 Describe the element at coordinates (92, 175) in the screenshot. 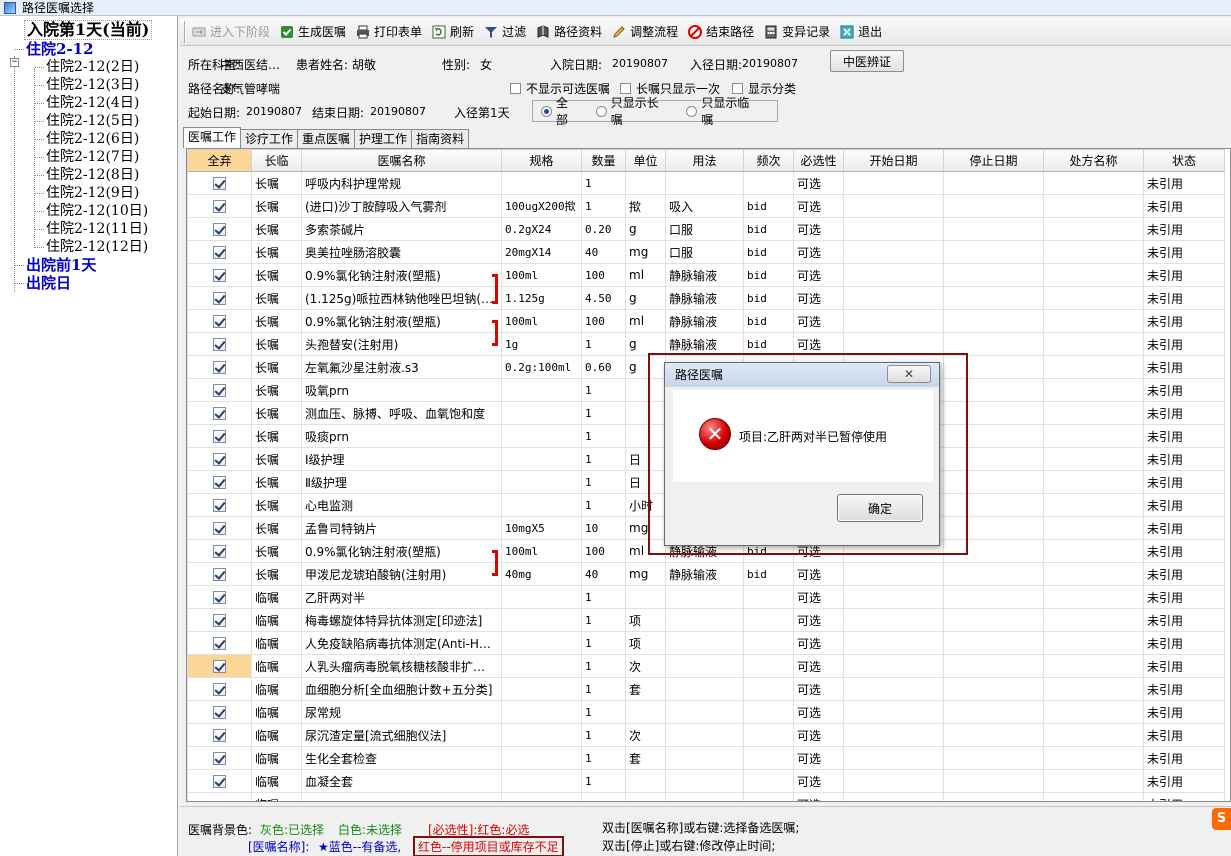

I see `tree-node-day: 住院2-12(8日)` at that location.